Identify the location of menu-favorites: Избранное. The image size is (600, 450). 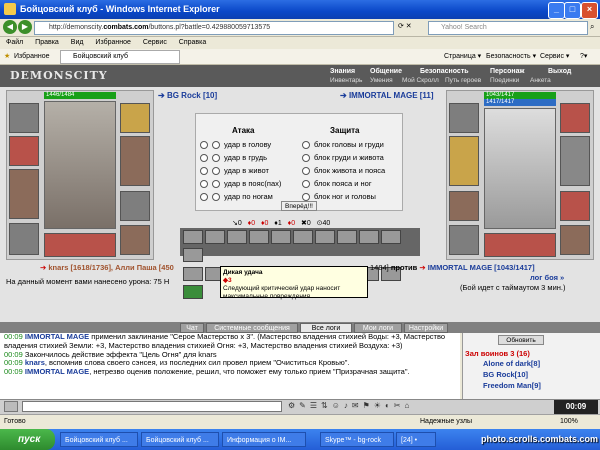
(112, 42).